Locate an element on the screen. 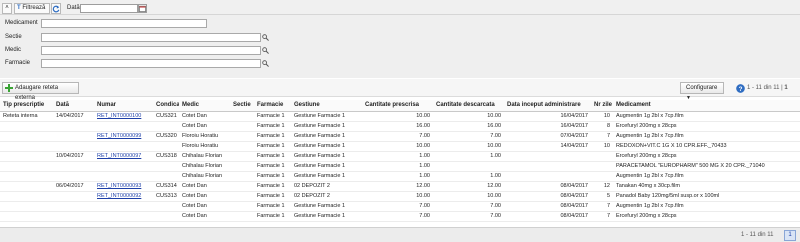 The width and height of the screenshot is (800, 242). column-header-gestiune: Gestiune is located at coordinates (326, 106).